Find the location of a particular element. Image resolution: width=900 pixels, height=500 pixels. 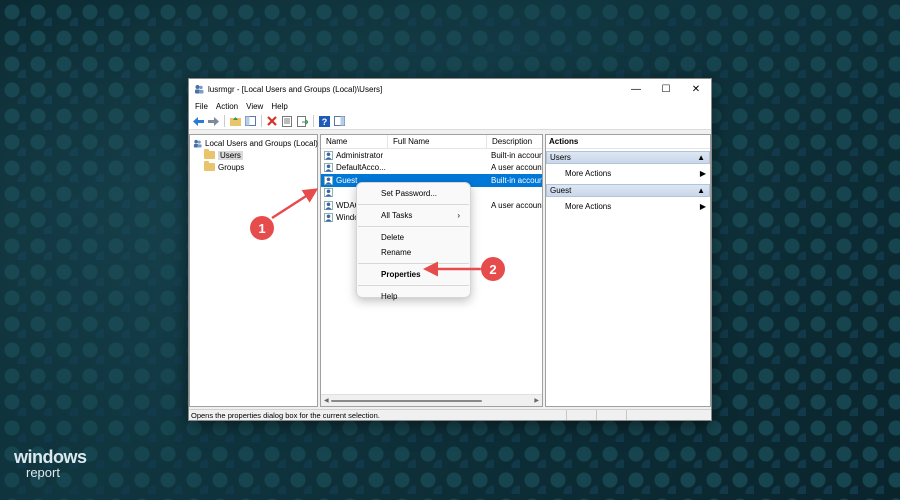

column-full-name: Full Name is located at coordinates (436, 141).